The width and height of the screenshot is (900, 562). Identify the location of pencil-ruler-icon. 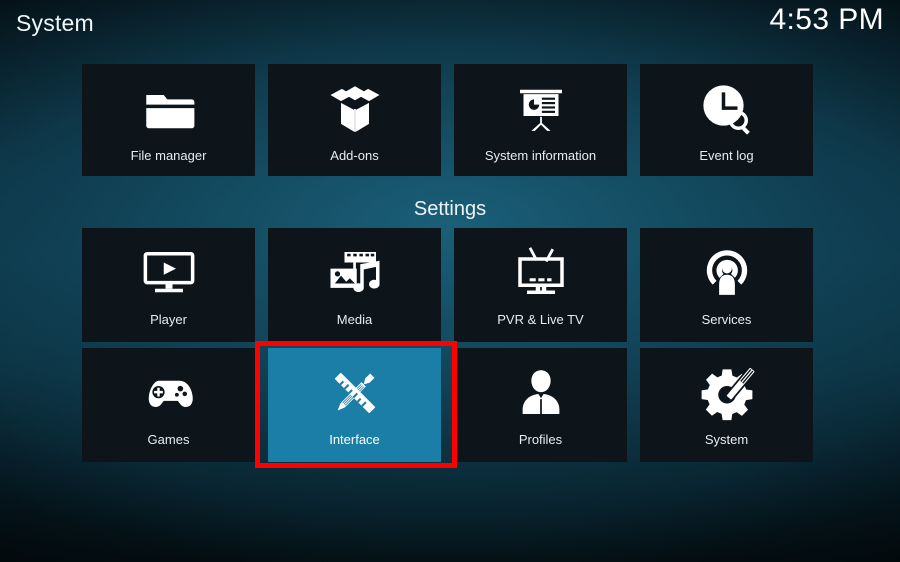
(355, 393).